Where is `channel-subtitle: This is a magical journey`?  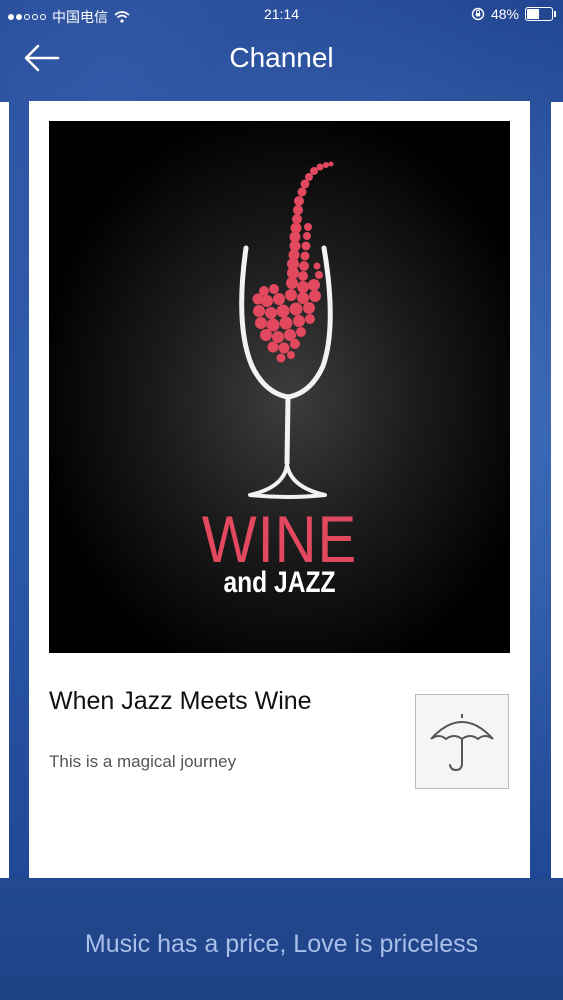 channel-subtitle: This is a magical journey is located at coordinates (143, 761).